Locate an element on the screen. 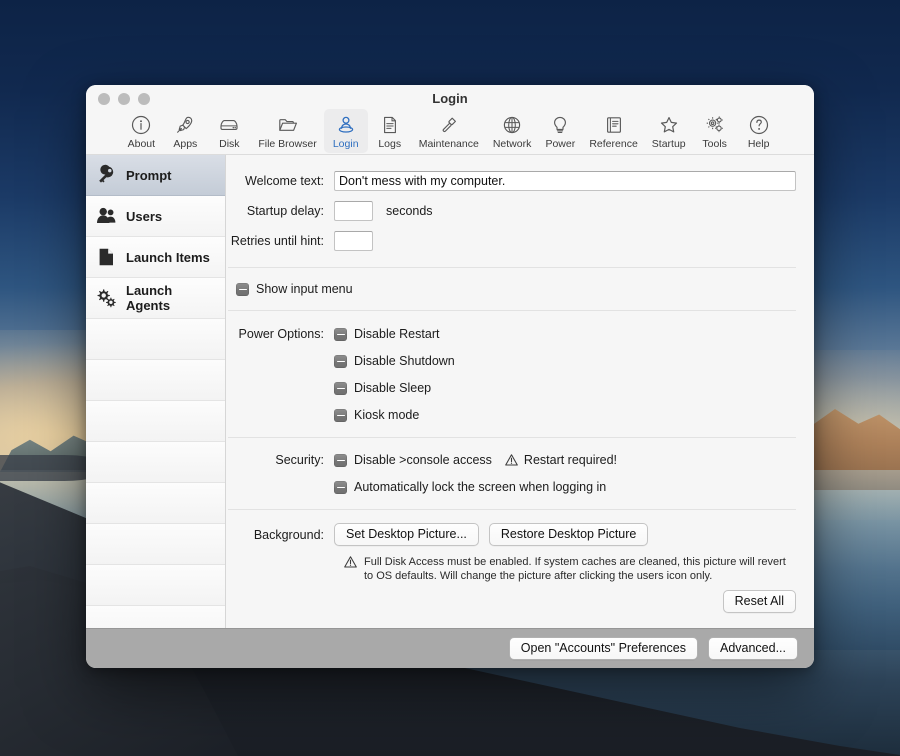 The width and height of the screenshot is (900, 756). star-icon is located at coordinates (669, 125).